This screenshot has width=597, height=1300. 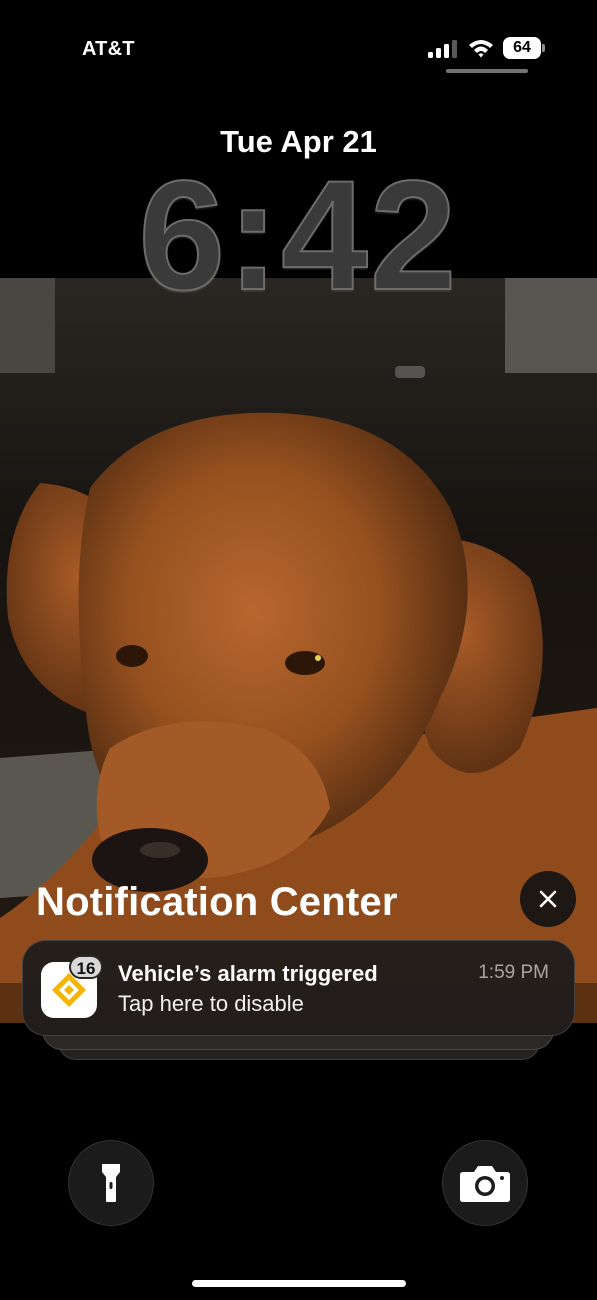 What do you see at coordinates (248, 973) in the screenshot?
I see `notification-title: Vehicle’s alarm triggered` at bounding box center [248, 973].